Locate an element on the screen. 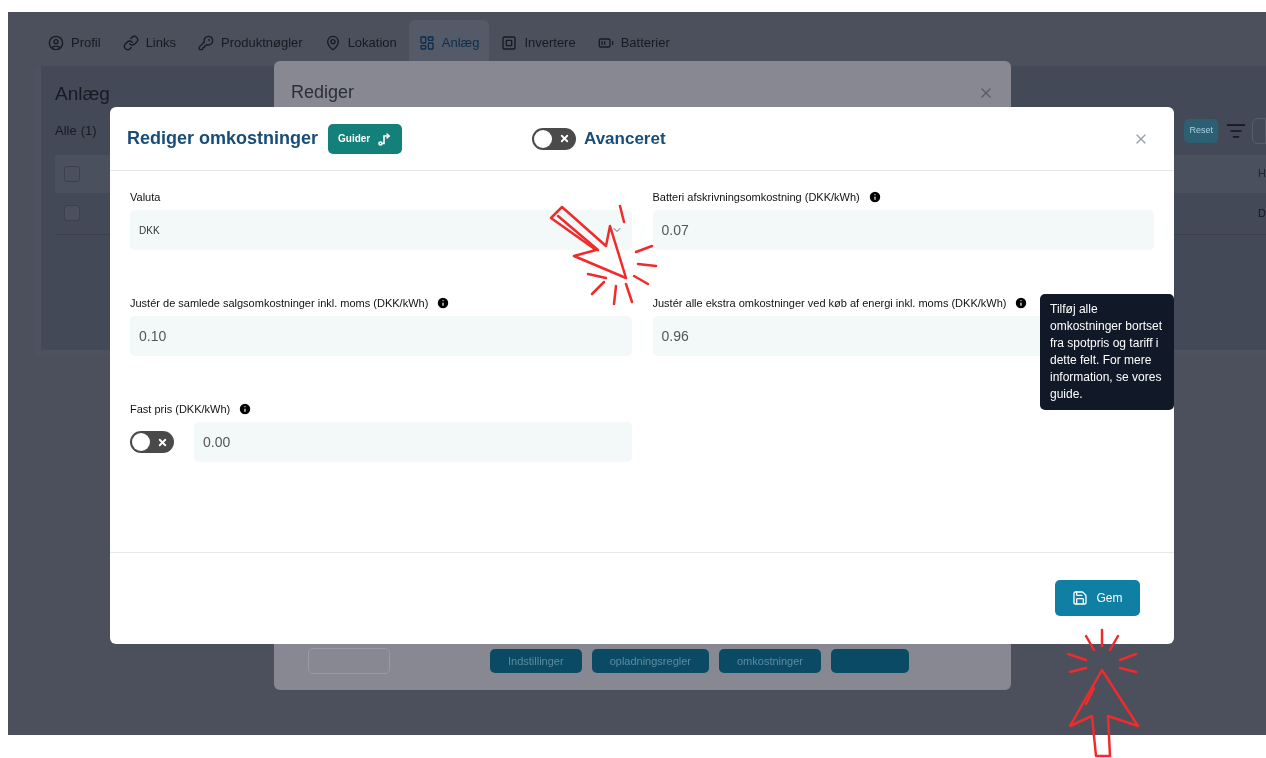  field-label: Fast pris (DKK/kWh) is located at coordinates (180, 409).